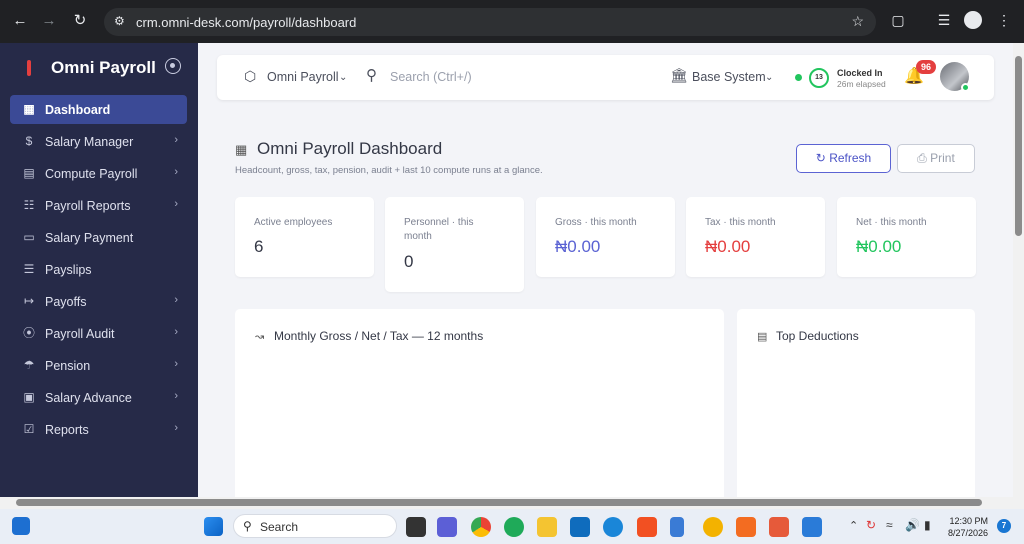  Describe the element at coordinates (350, 148) in the screenshot. I see `page-title: Omni Payroll Dashboard` at that location.